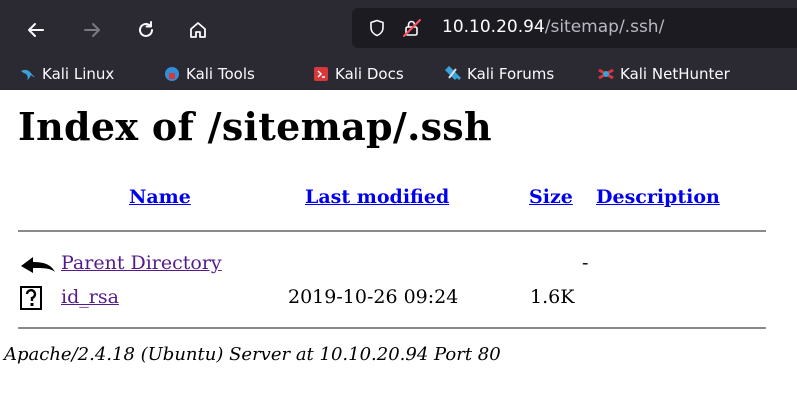 Image resolution: width=797 pixels, height=415 pixels. Describe the element at coordinates (31, 298) in the screenshot. I see `unknown-file-icon` at that location.